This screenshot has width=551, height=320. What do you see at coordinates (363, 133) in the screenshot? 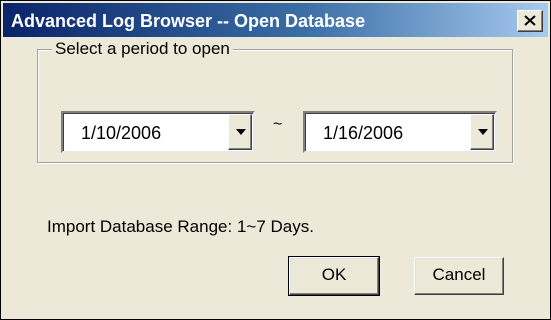
I see `end-date-value: 1/16/2006` at bounding box center [363, 133].